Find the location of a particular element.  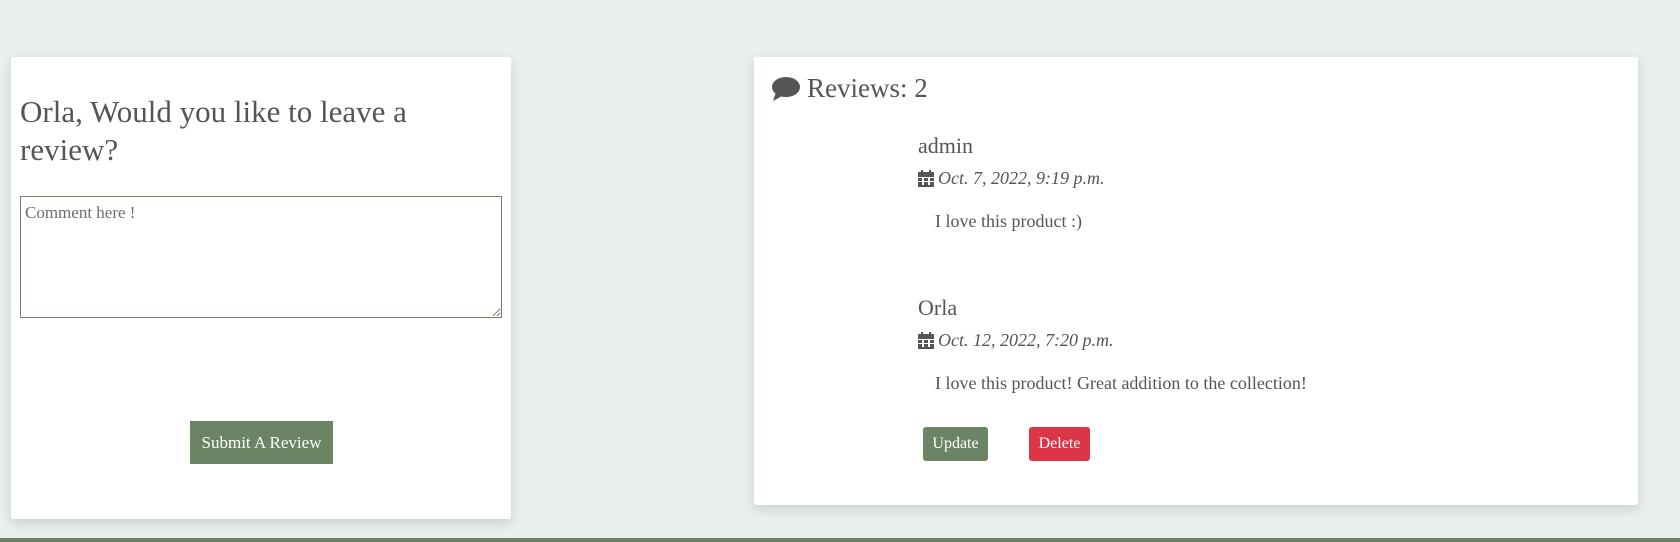

delete-review-button: Delete is located at coordinates (1059, 444).